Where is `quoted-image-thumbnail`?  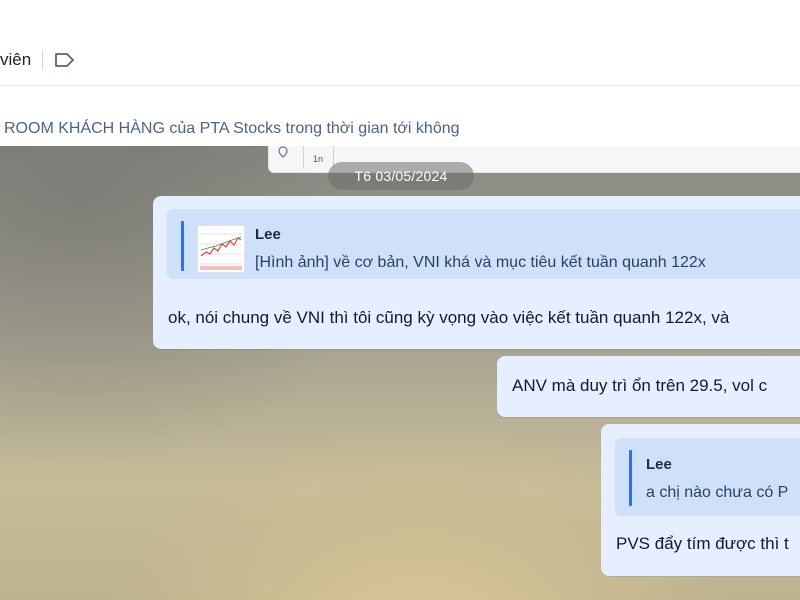 quoted-image-thumbnail is located at coordinates (221, 249).